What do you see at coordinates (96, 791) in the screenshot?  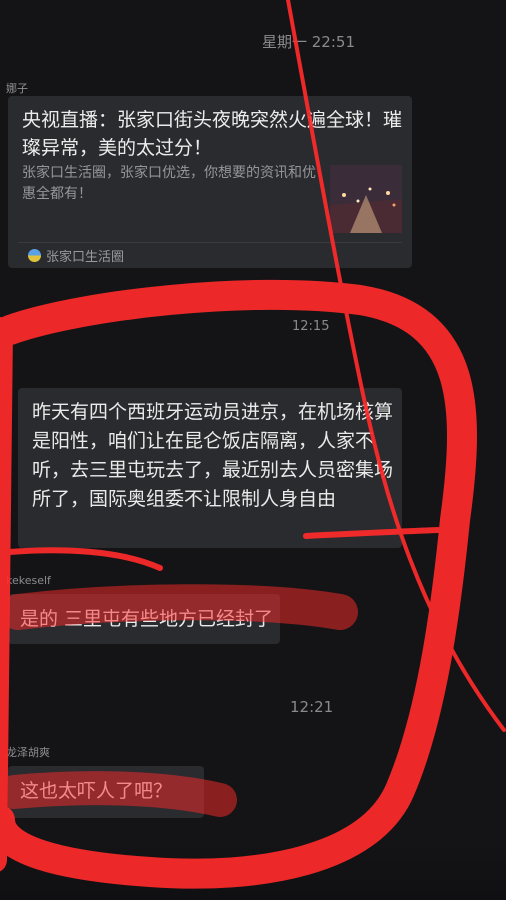 I see `message-text: 这也太吓人了吧？` at bounding box center [96, 791].